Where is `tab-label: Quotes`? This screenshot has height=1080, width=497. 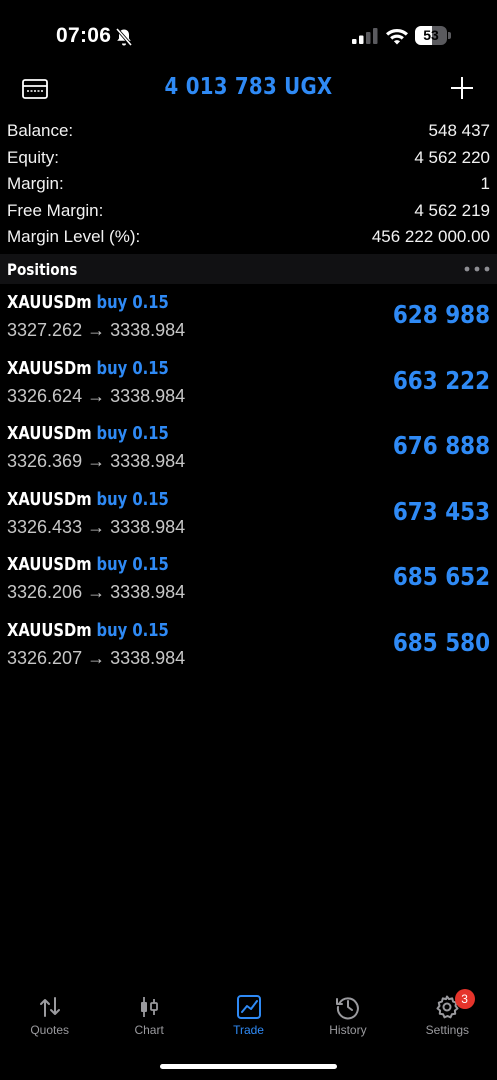 tab-label: Quotes is located at coordinates (50, 1030).